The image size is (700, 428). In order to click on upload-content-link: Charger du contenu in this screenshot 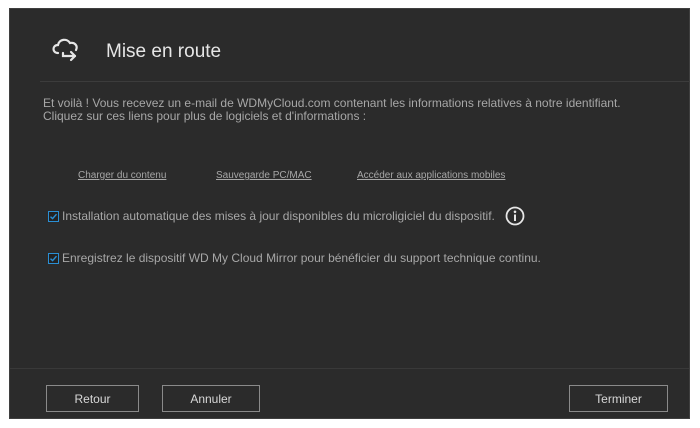, I will do `click(122, 175)`.